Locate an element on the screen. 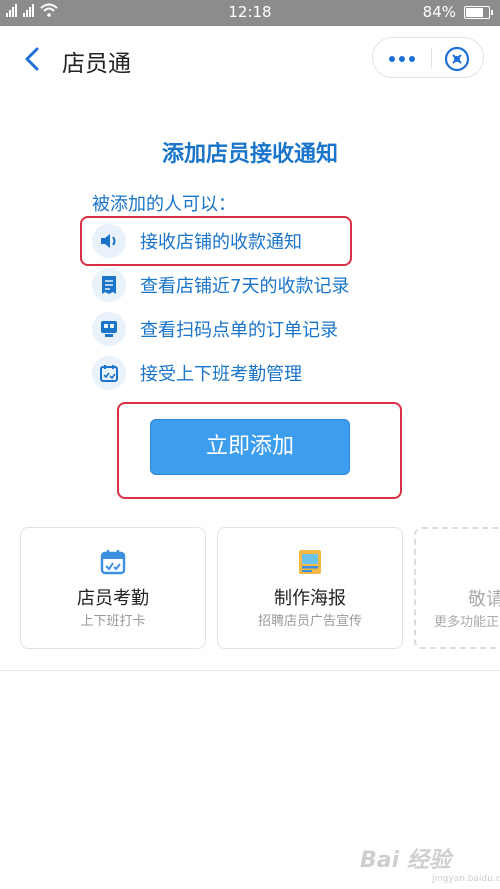 The width and height of the screenshot is (500, 889). add-now-button: 立即添加 is located at coordinates (250, 447).